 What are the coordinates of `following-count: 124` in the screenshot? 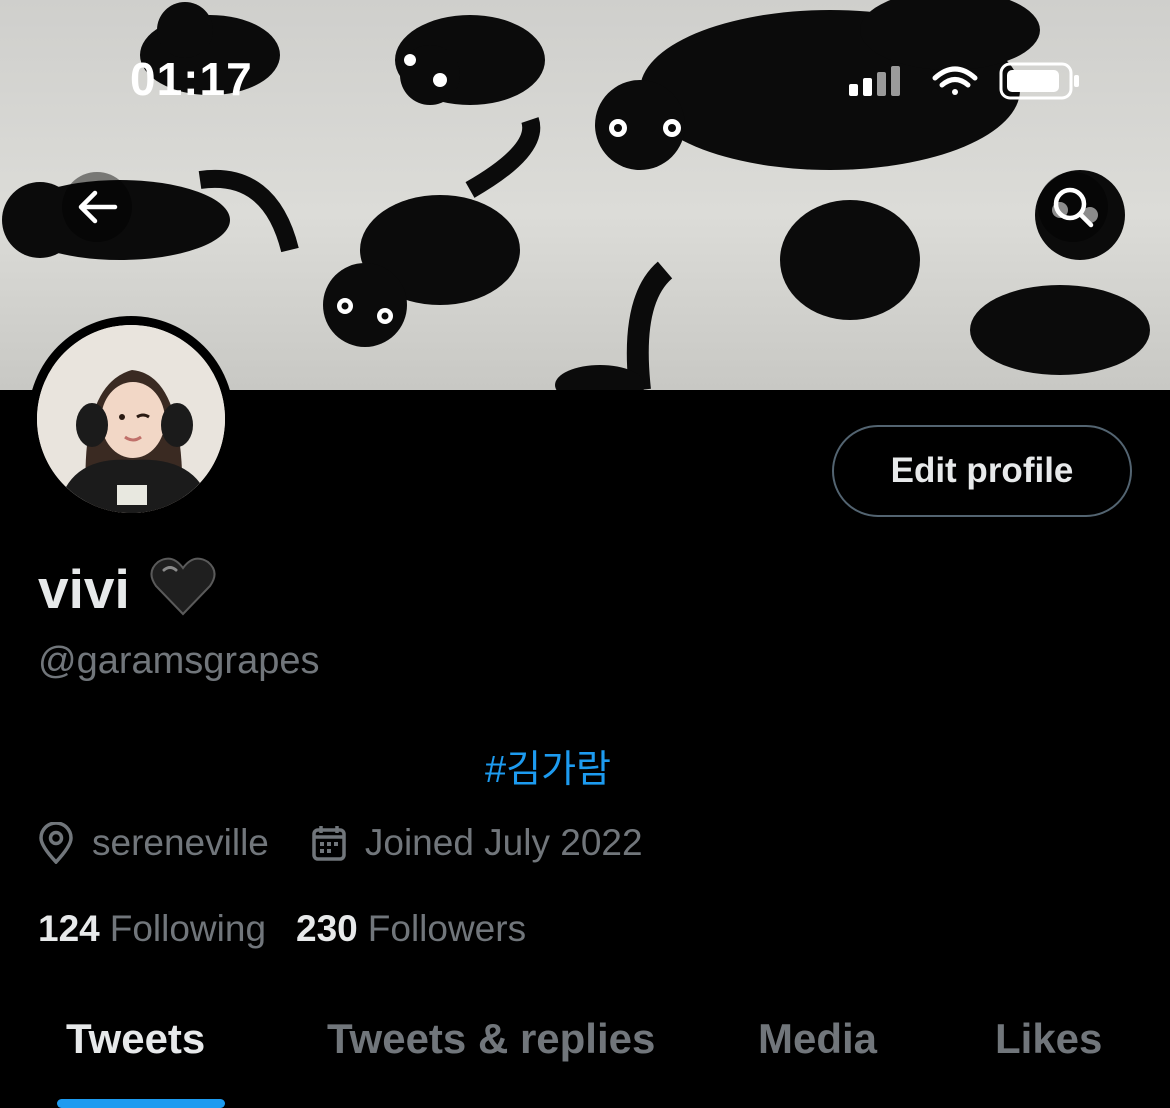 It's located at (69, 928).